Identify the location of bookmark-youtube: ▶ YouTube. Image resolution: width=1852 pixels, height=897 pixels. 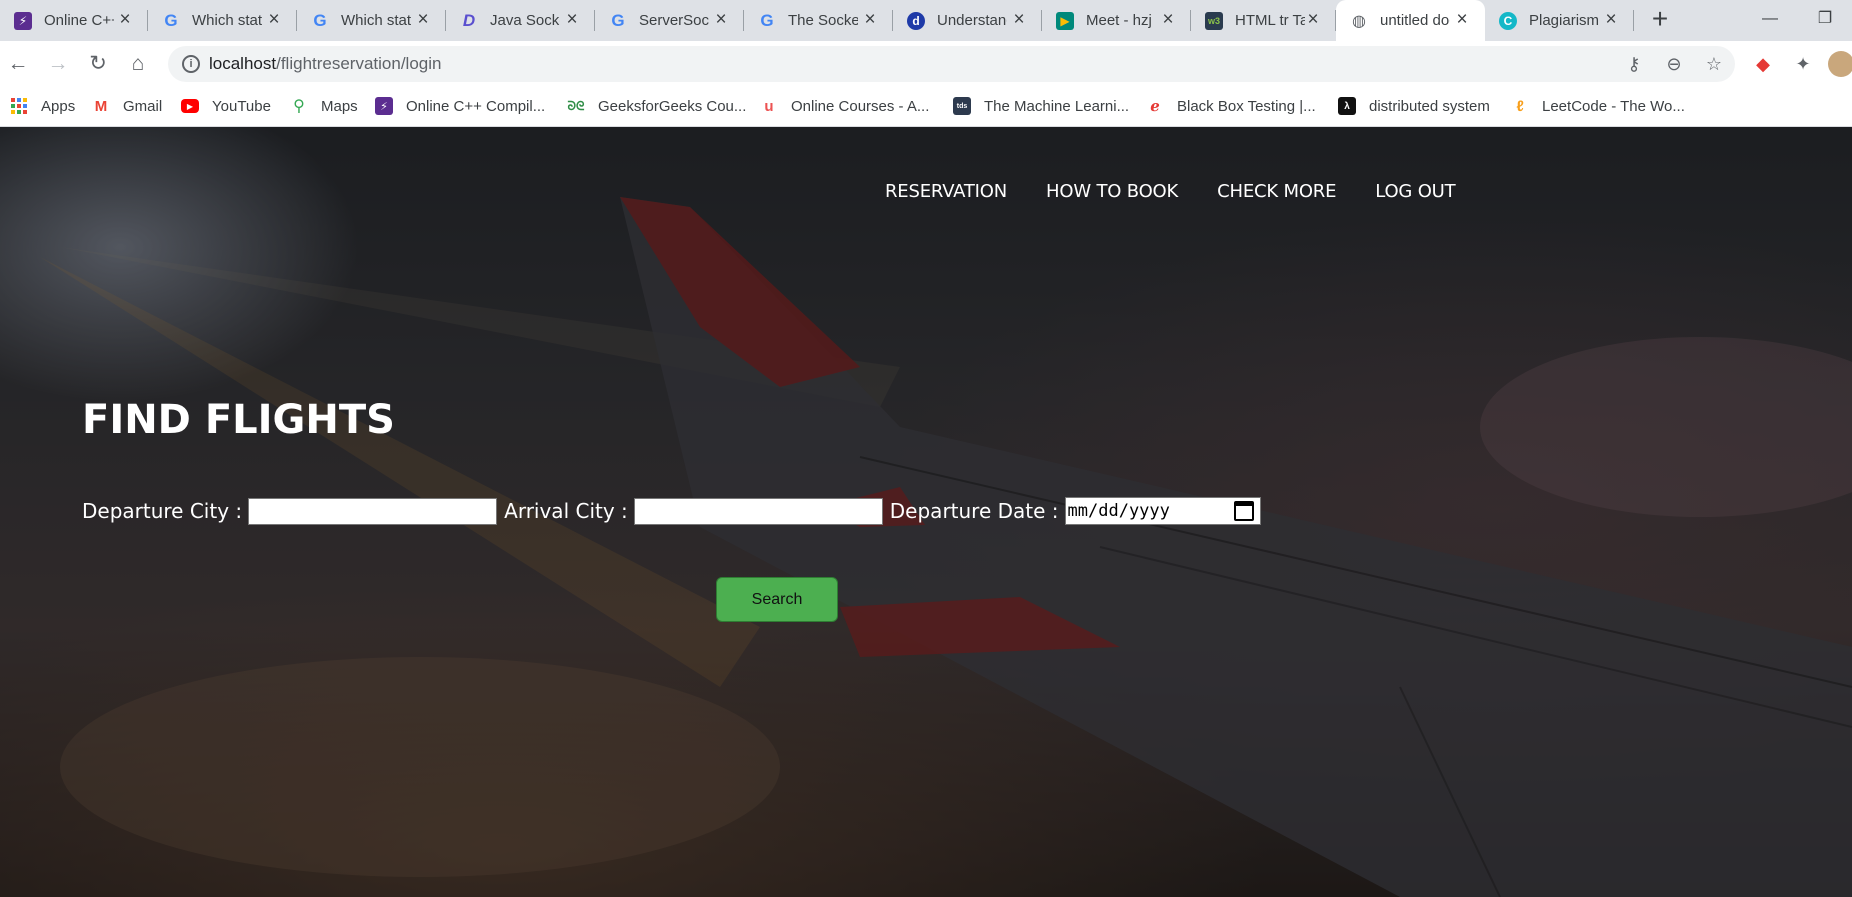
(226, 106).